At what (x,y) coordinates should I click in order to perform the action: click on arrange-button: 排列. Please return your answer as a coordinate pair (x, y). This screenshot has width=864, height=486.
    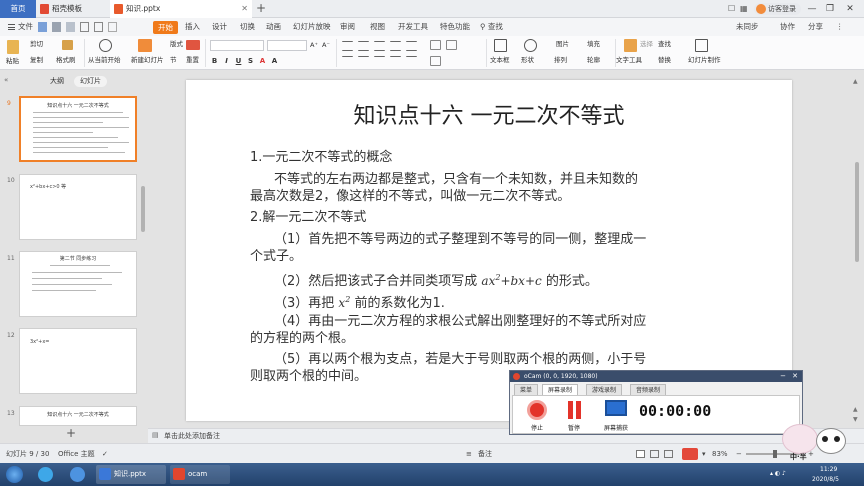
    Looking at the image, I should click on (560, 60).